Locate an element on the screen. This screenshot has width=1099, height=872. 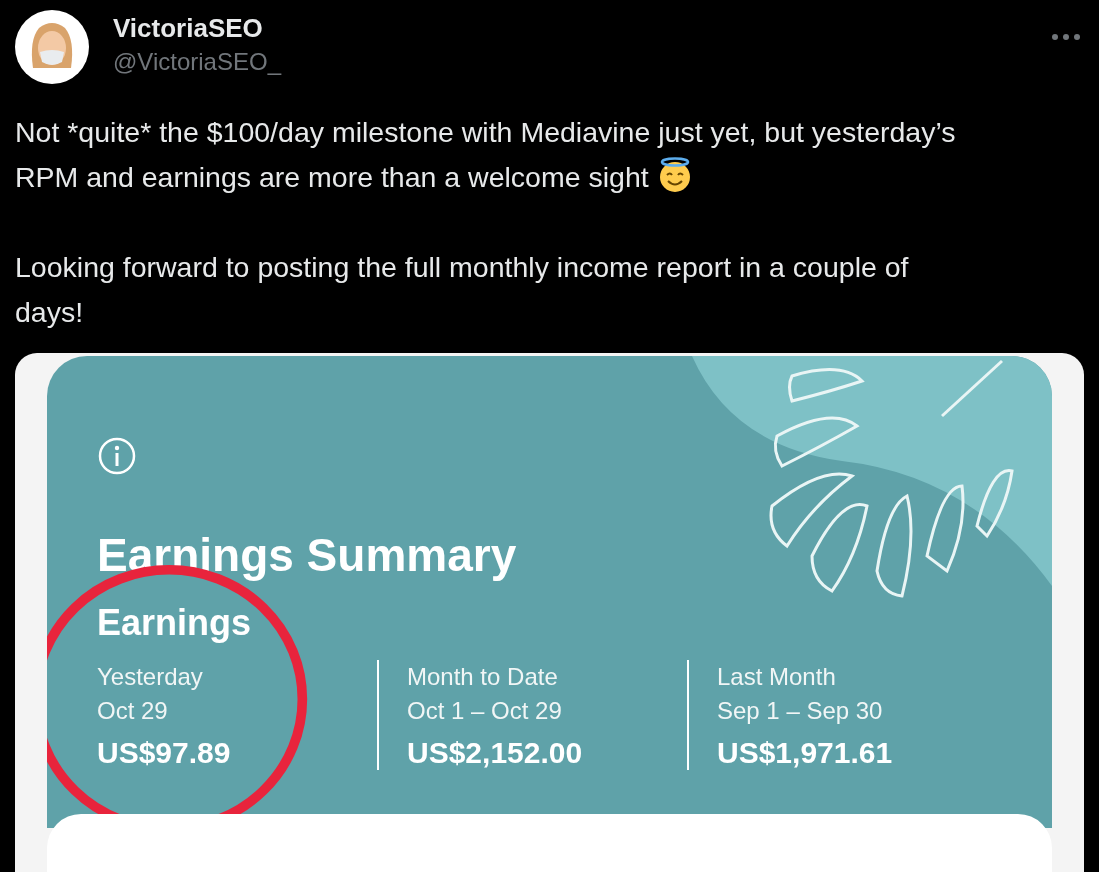
section-heading: Earnings is located at coordinates (175, 623).